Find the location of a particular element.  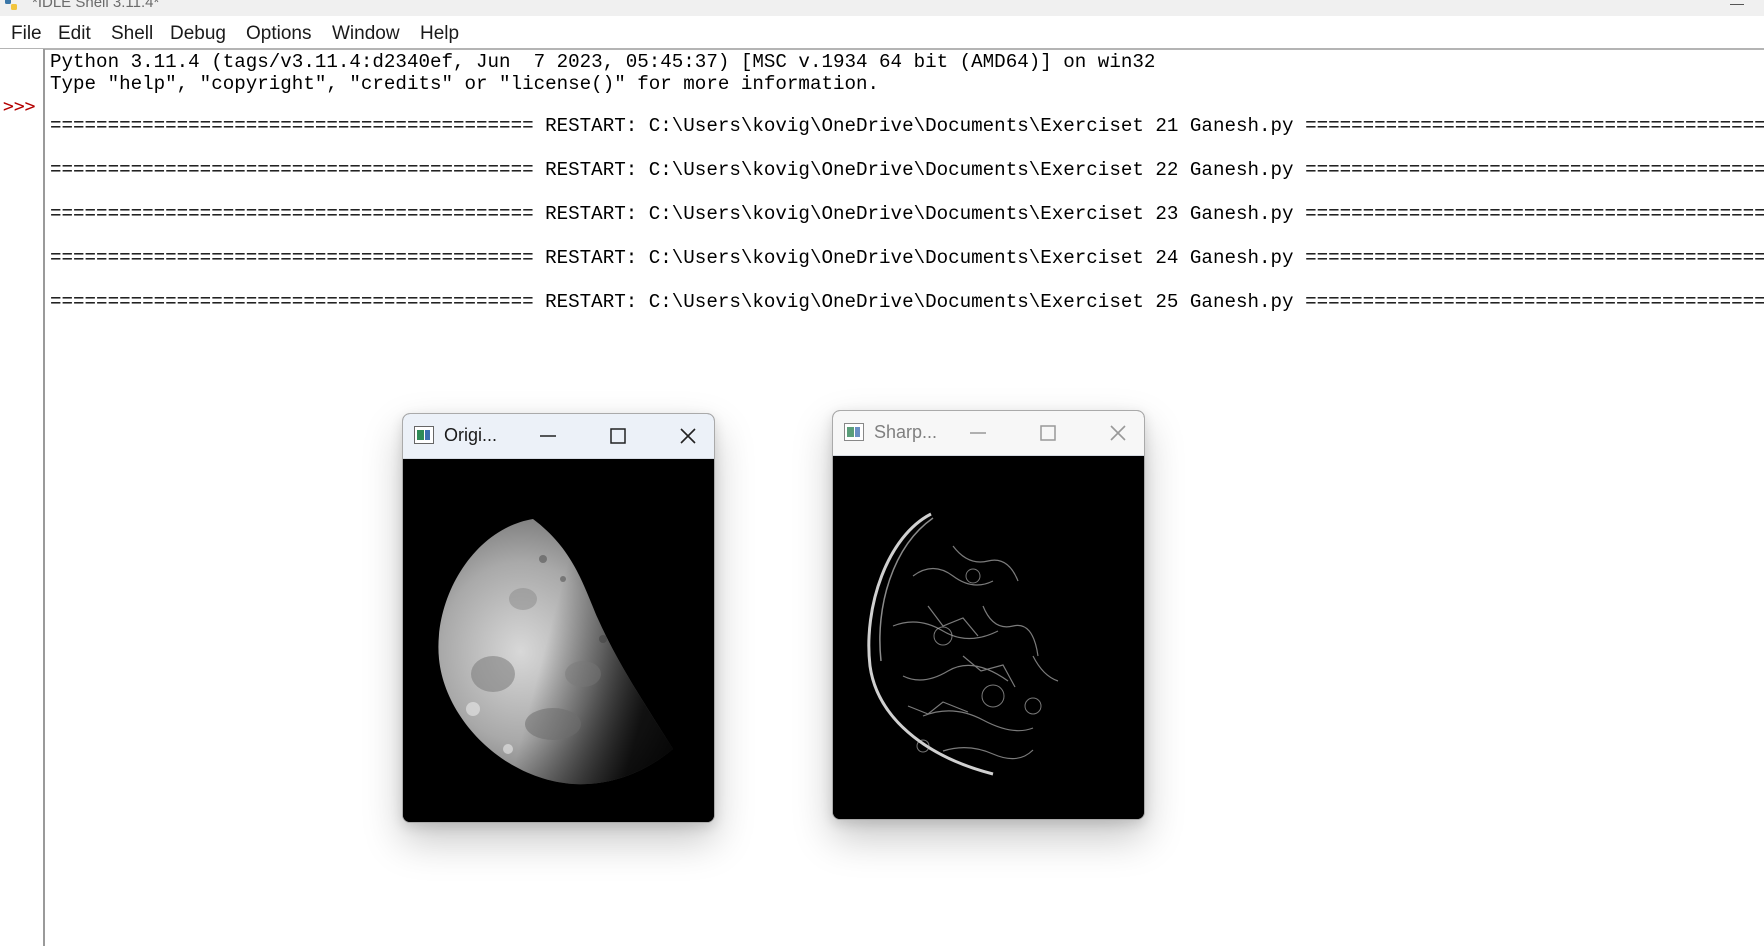

moon-image is located at coordinates (555, 652).